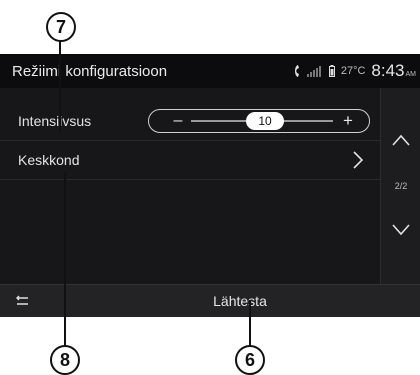 Image resolution: width=420 pixels, height=375 pixels. What do you see at coordinates (388, 70) in the screenshot?
I see `clock: 8:43` at bounding box center [388, 70].